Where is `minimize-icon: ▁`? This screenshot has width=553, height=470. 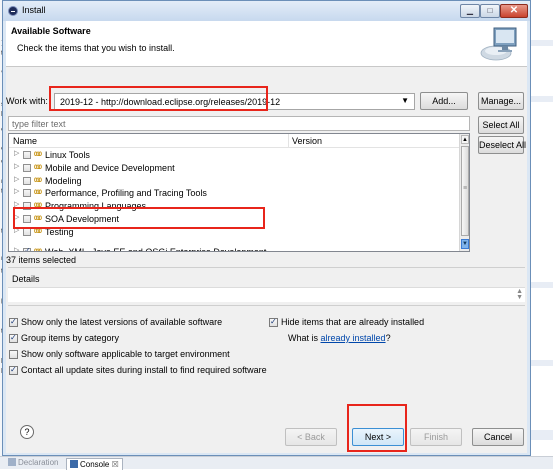 minimize-icon: ▁ is located at coordinates (470, 10).